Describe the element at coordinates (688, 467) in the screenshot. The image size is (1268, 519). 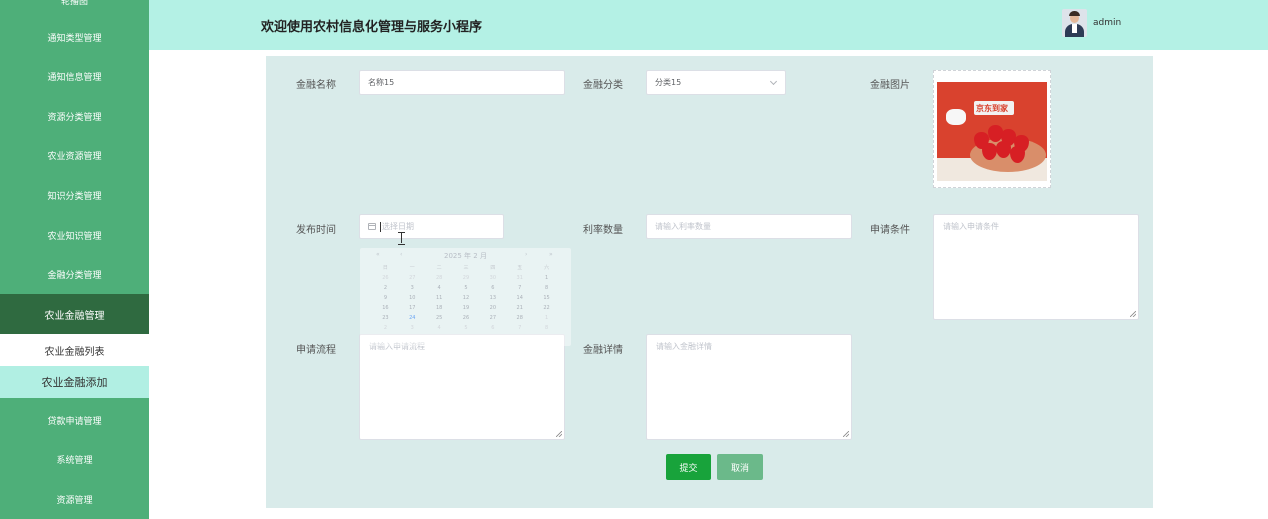
I see `submit-button: 提交` at that location.